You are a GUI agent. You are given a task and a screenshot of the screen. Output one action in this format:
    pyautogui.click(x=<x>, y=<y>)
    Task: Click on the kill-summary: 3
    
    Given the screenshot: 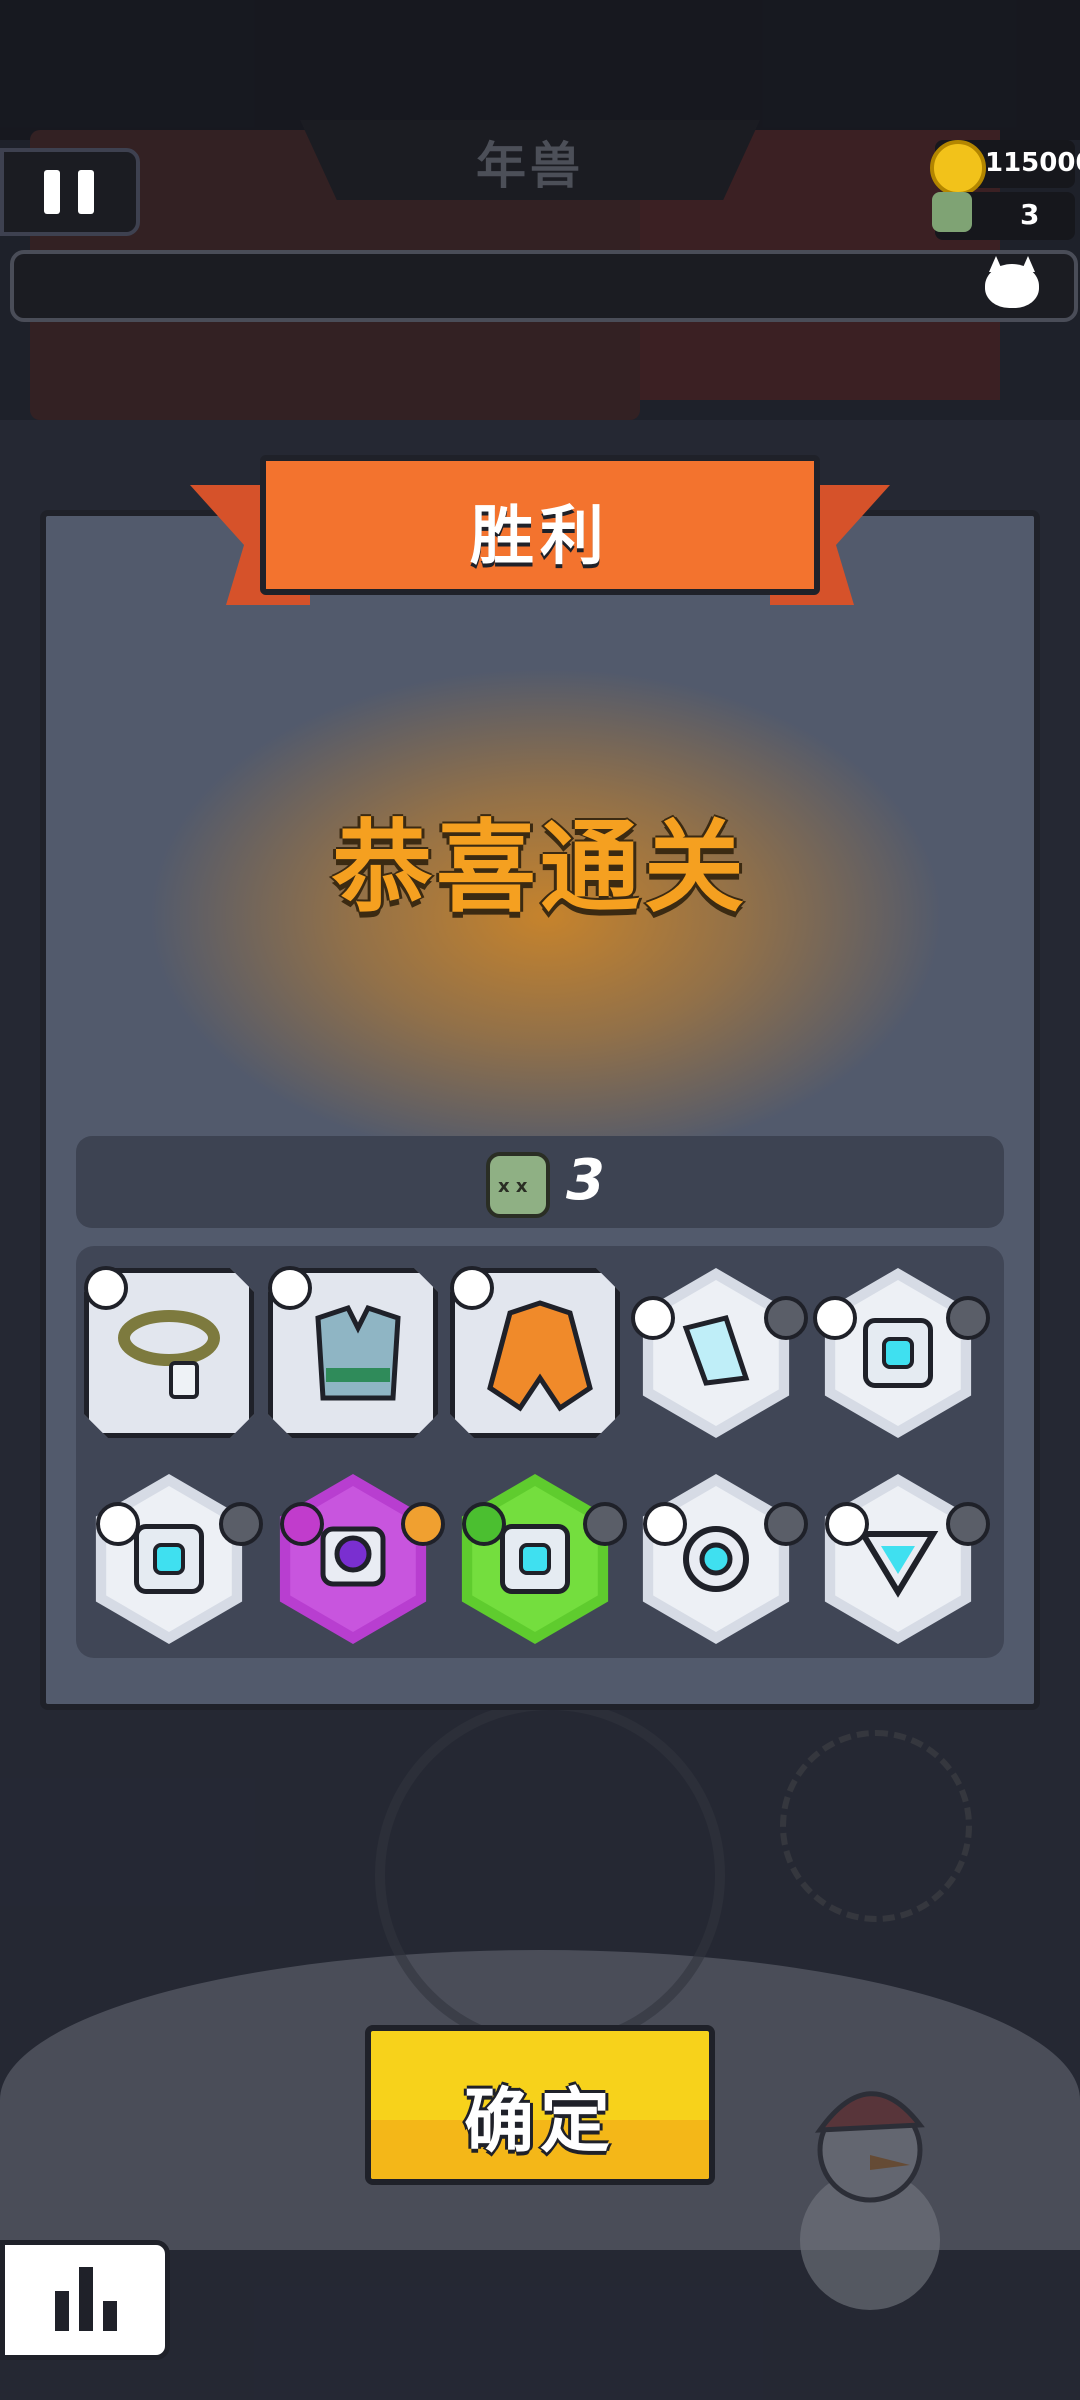 What is the action you would take?
    pyautogui.click(x=540, y=1182)
    